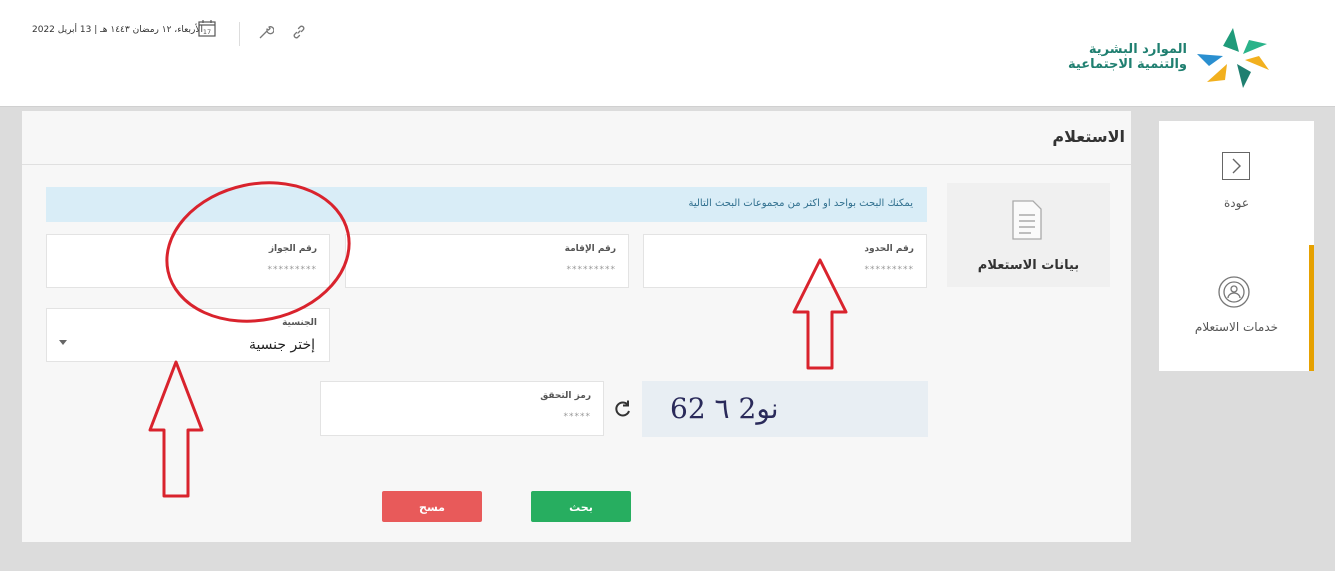 This screenshot has width=1335, height=571. Describe the element at coordinates (785, 261) in the screenshot. I see `border-number-field: رقم الحدود *********` at that location.